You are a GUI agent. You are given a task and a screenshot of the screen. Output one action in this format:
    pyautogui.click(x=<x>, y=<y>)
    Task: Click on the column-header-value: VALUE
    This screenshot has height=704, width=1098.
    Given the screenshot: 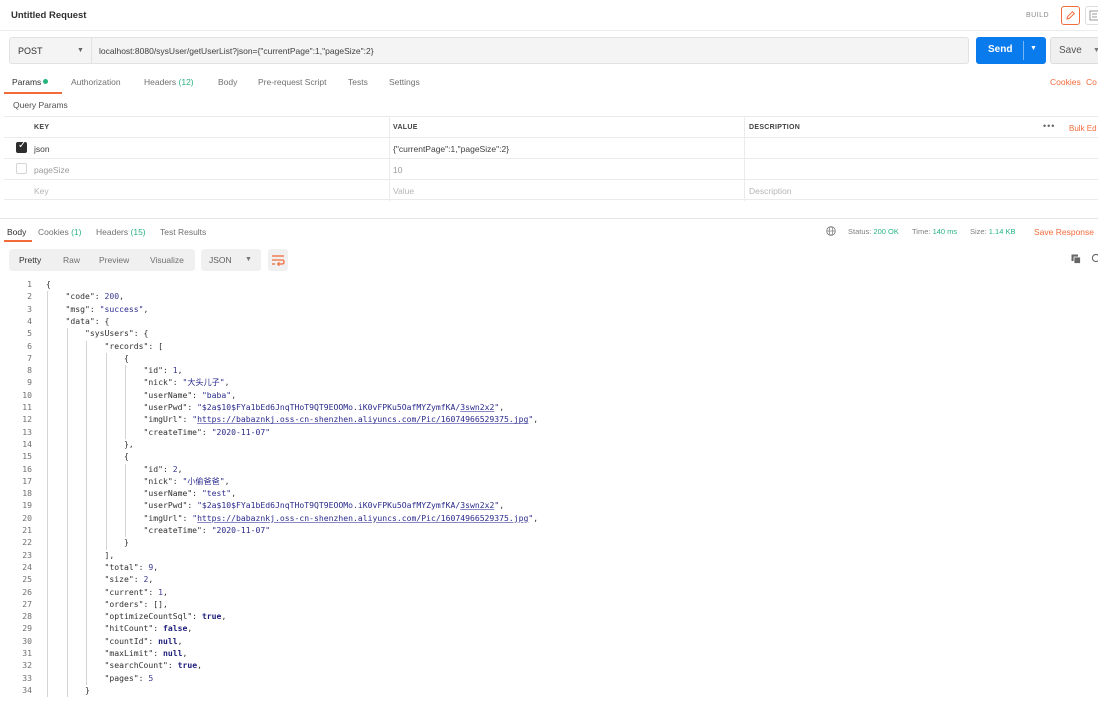 What is the action you would take?
    pyautogui.click(x=405, y=127)
    